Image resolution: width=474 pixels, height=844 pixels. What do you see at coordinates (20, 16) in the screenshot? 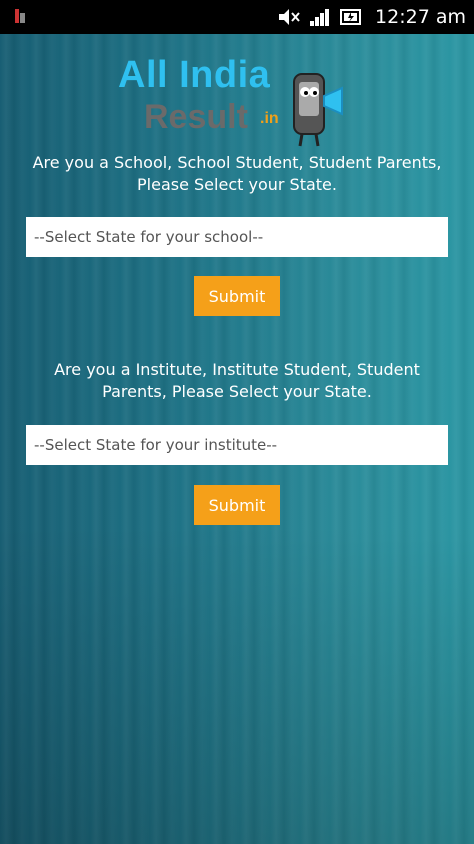
I see `notification-icon` at bounding box center [20, 16].